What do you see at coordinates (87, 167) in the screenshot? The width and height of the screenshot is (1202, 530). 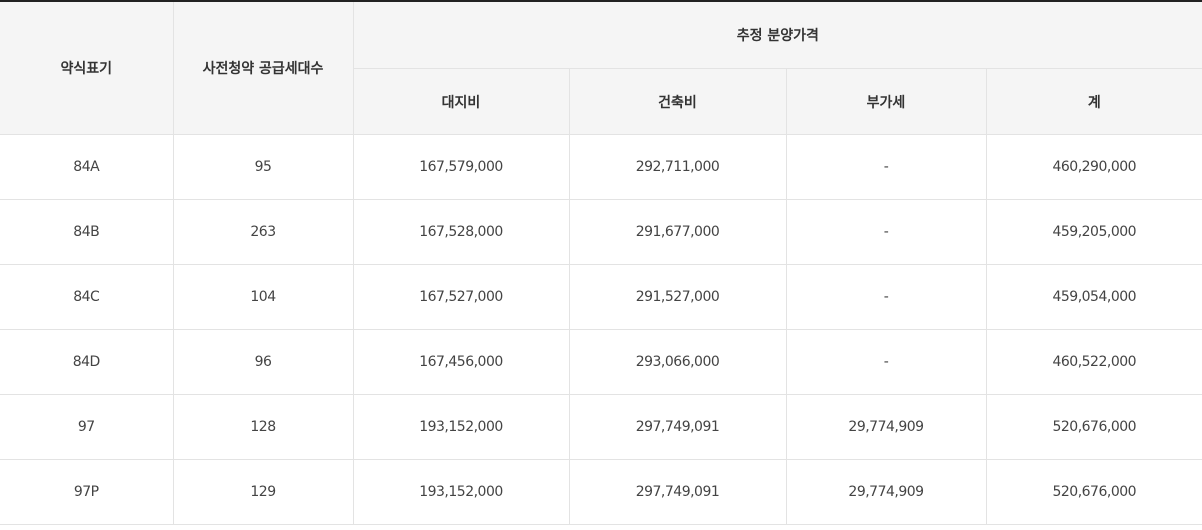 I see `cell-type: 84A` at bounding box center [87, 167].